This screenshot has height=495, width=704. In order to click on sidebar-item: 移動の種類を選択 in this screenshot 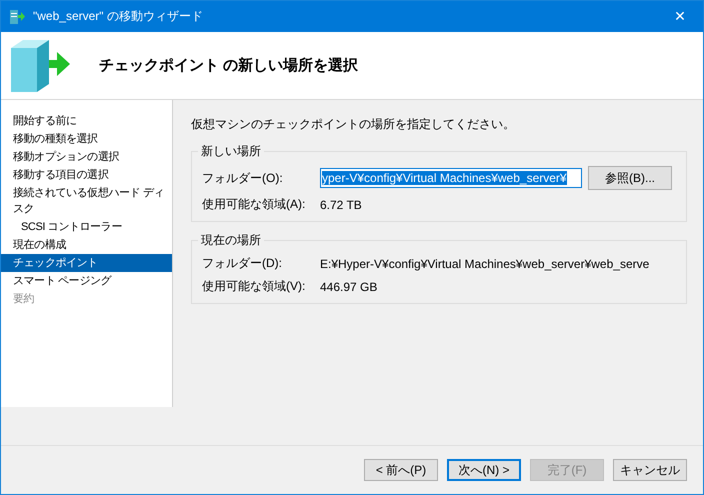, I will do `click(86, 139)`.